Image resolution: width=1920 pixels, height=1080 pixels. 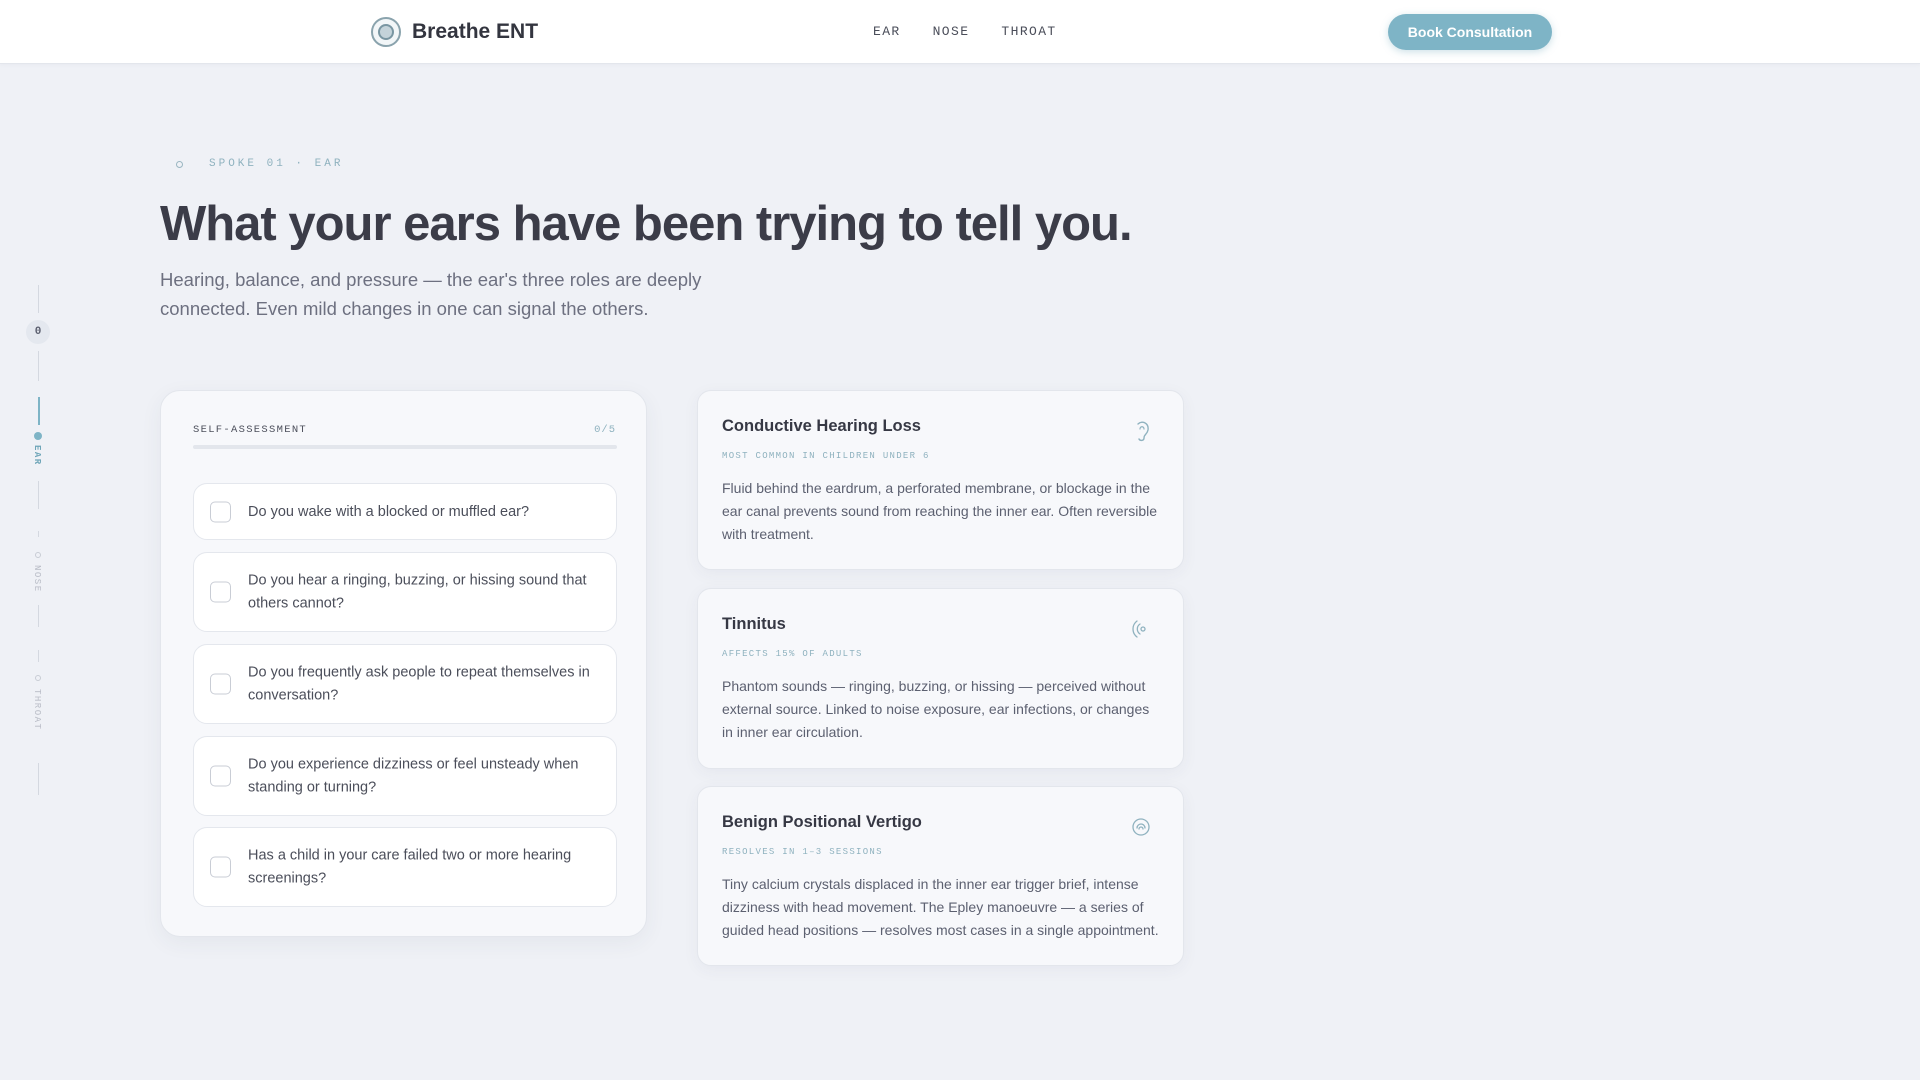 I want to click on rail-label-nose: NOSE, so click(x=37, y=579).